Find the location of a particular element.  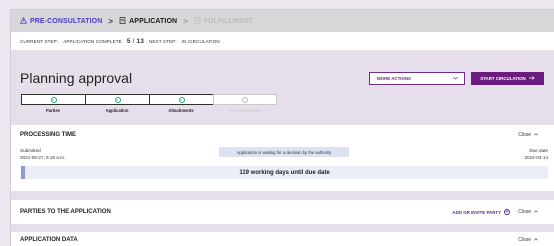

breadcrumb-step-label: PRE-CONSULTATION is located at coordinates (66, 21).